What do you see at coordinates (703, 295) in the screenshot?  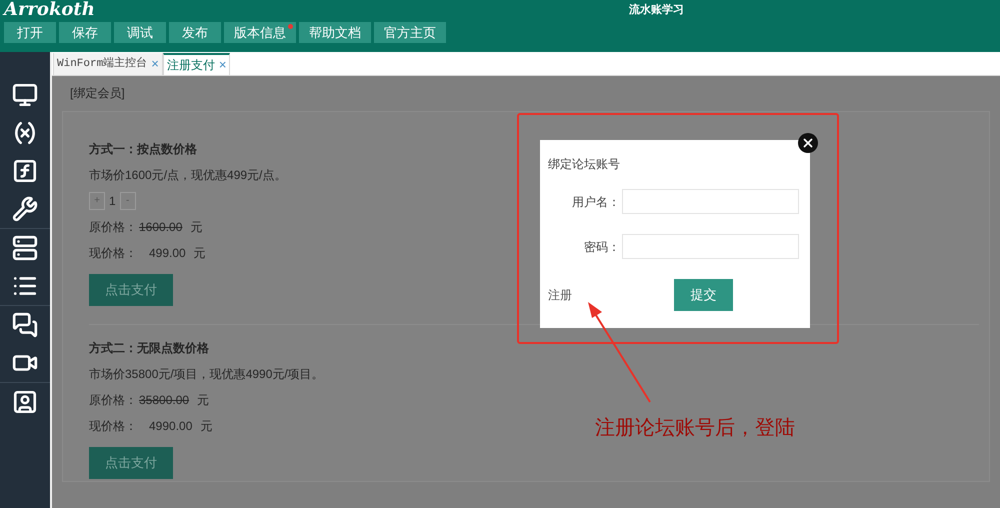 I see `submit-button: 提交` at bounding box center [703, 295].